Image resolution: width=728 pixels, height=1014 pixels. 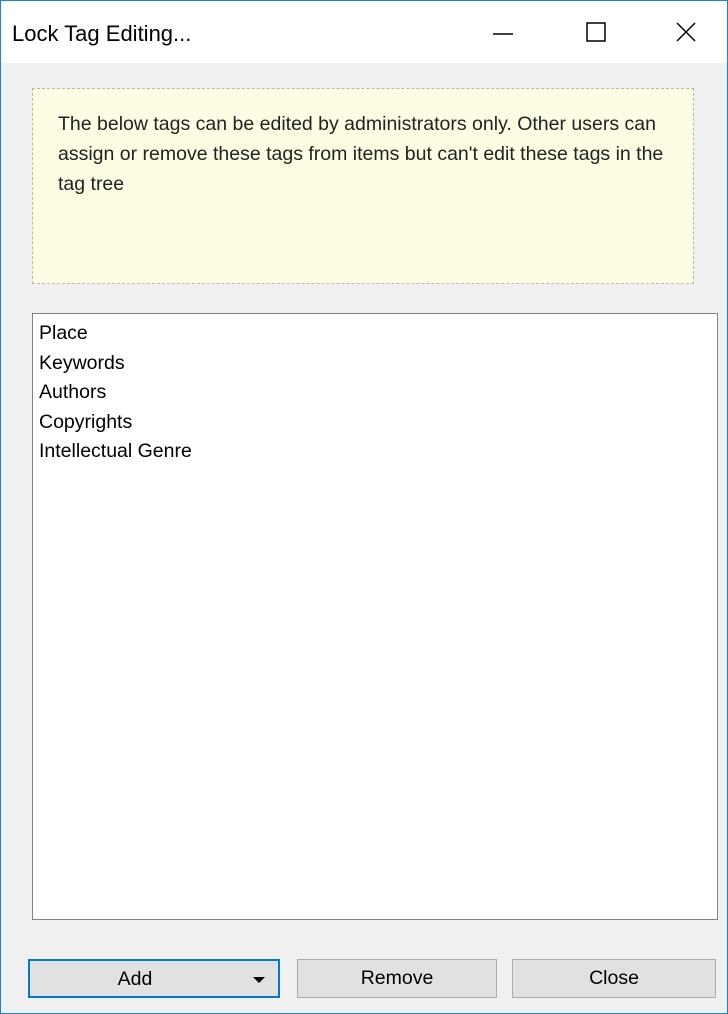 What do you see at coordinates (378, 334) in the screenshot?
I see `list-item: Place` at bounding box center [378, 334].